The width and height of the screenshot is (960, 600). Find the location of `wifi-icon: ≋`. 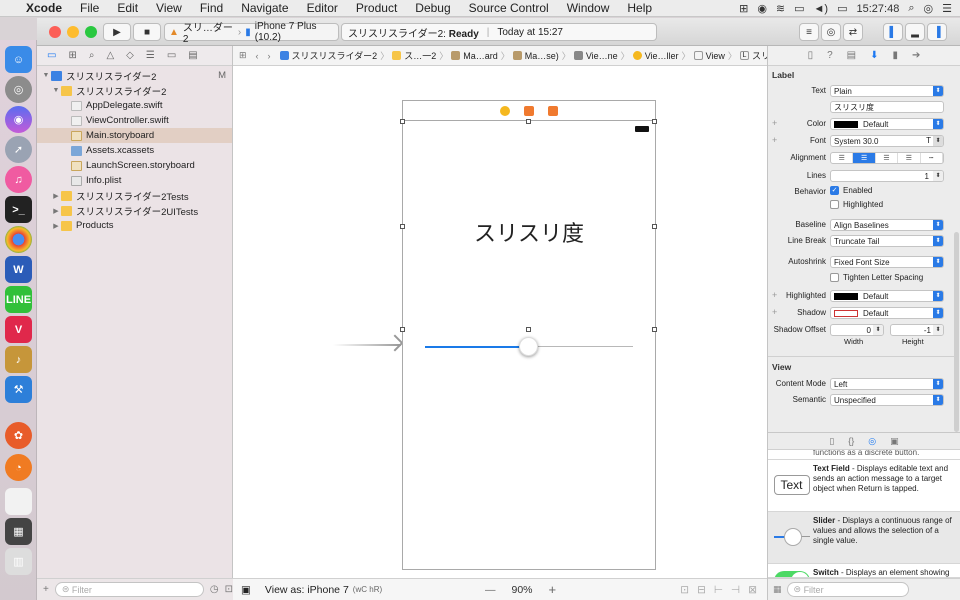

wifi-icon: ≋ is located at coordinates (780, 8).